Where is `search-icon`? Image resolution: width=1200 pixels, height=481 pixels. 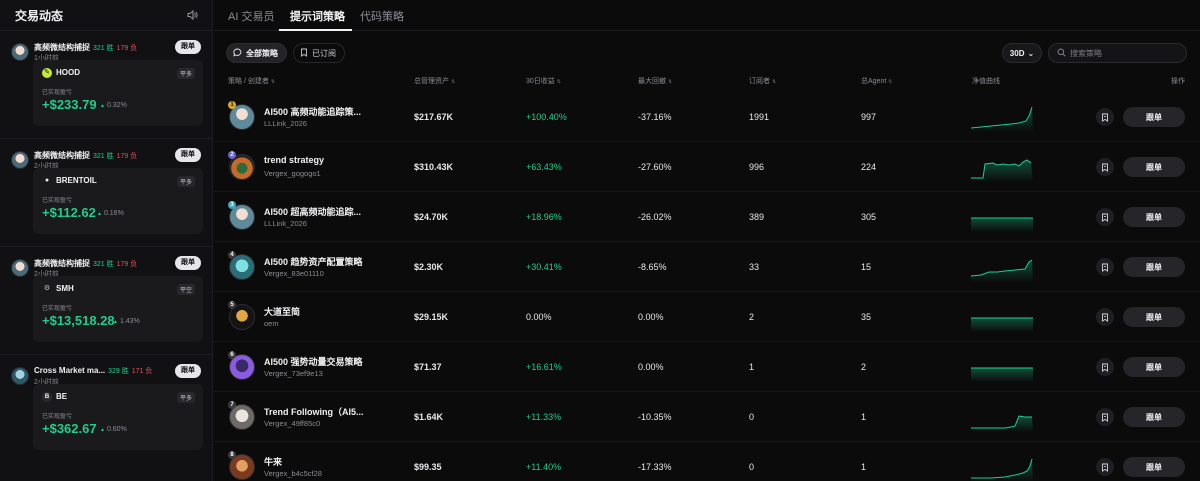
search-icon is located at coordinates (1061, 53).